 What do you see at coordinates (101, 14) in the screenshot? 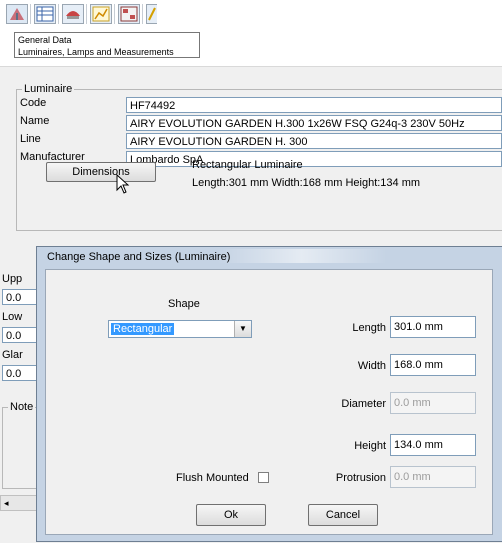
I see `chart-icon` at bounding box center [101, 14].